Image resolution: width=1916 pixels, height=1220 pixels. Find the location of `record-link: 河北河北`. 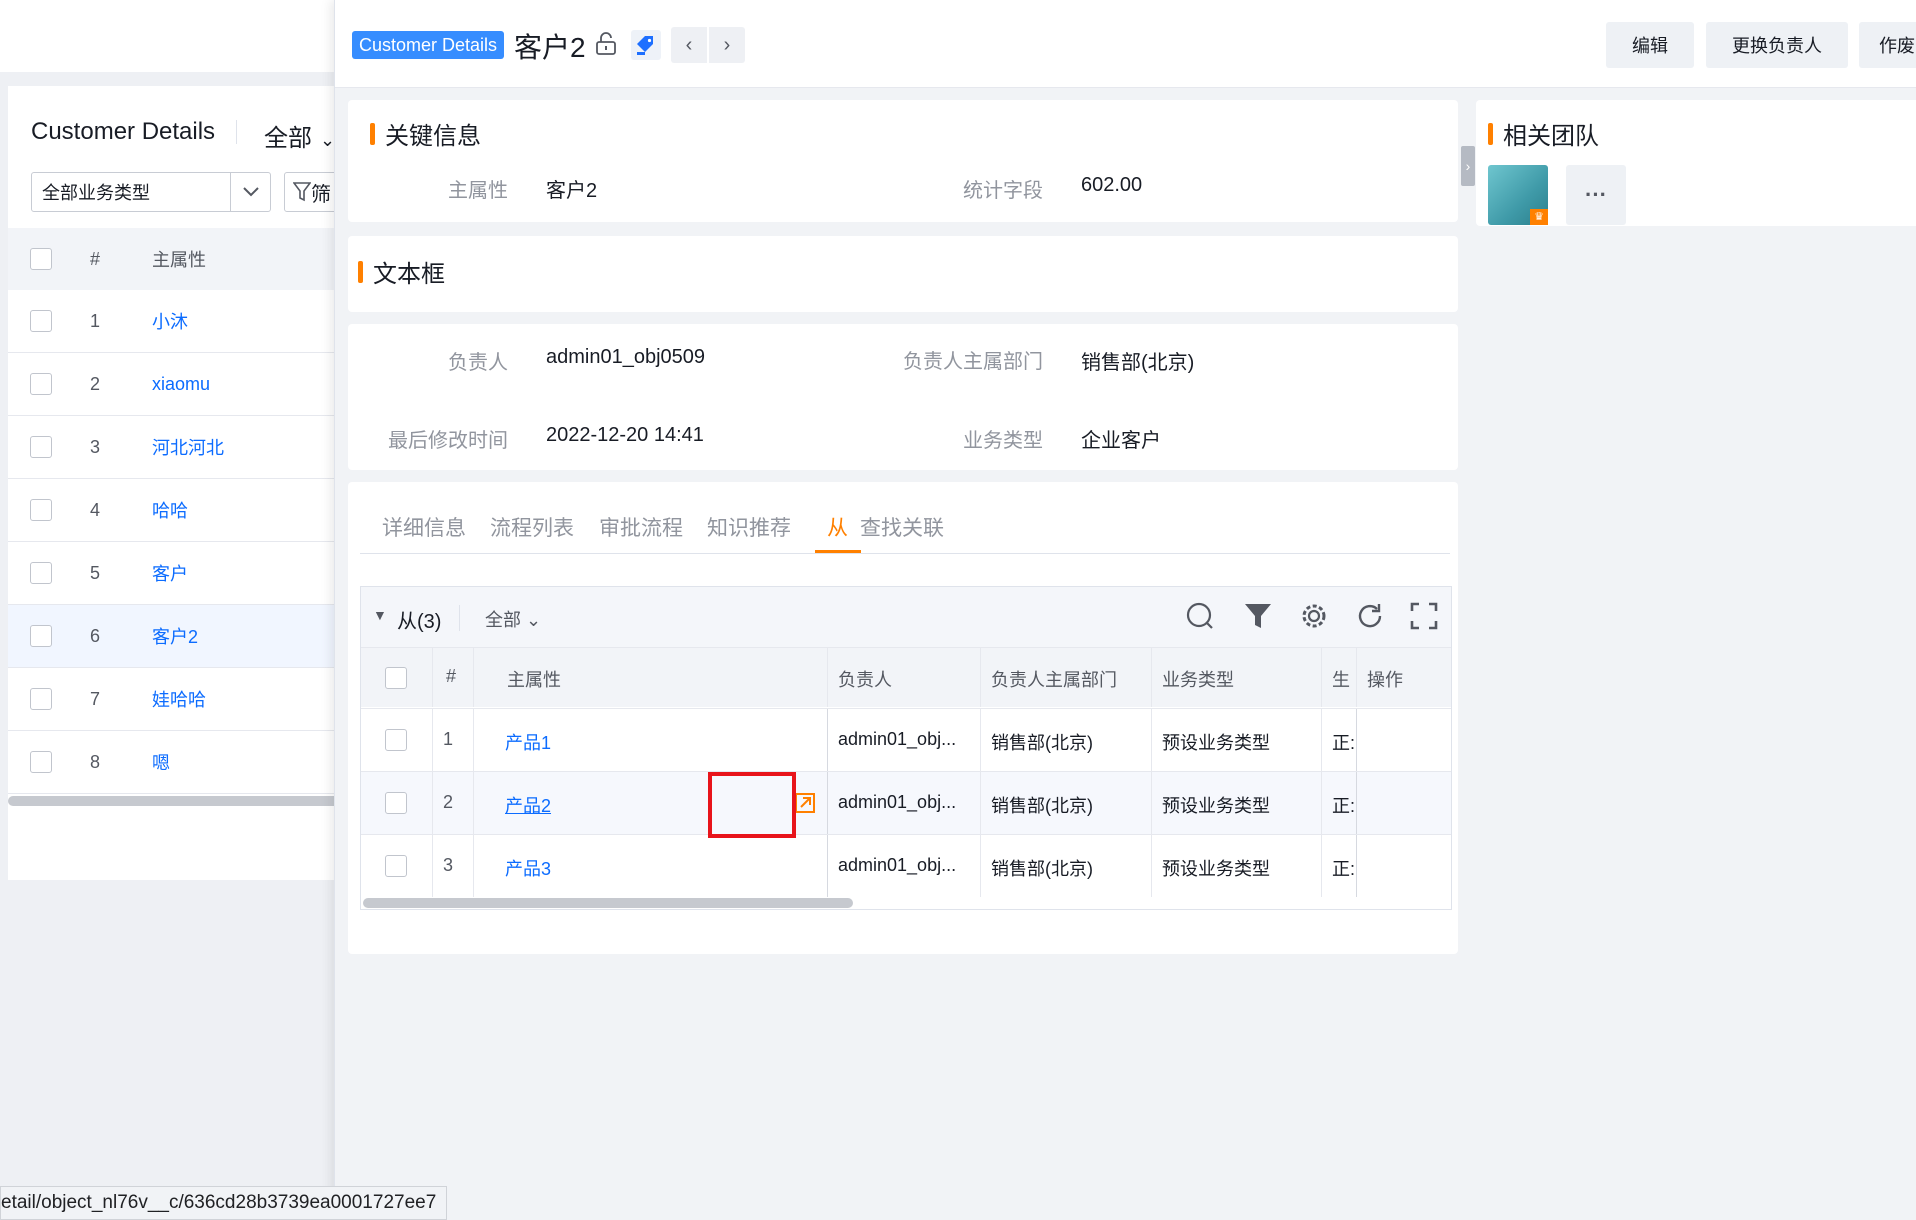

record-link: 河北河北 is located at coordinates (188, 447).